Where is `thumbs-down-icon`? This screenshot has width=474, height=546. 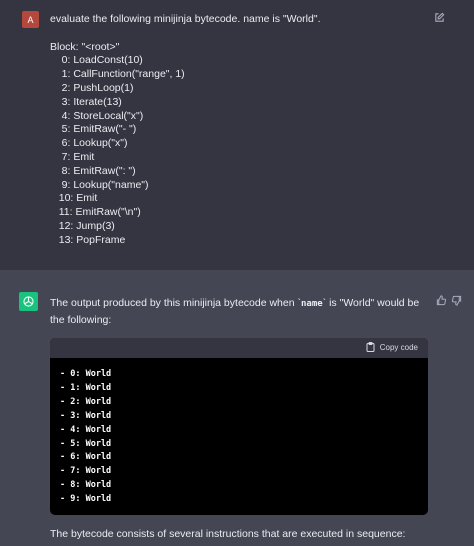 thumbs-down-icon is located at coordinates (456, 300).